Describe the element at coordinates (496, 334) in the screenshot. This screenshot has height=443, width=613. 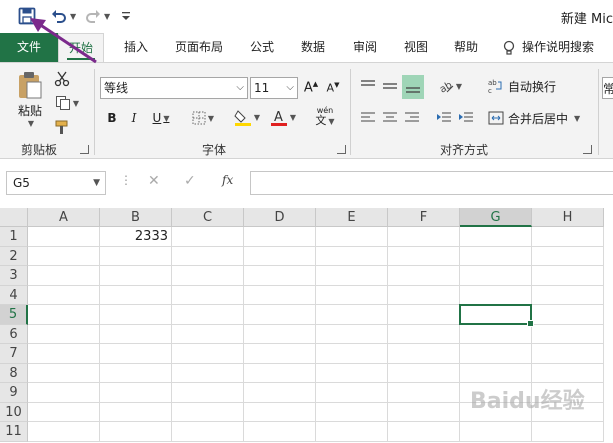
I see `cell-g6` at that location.